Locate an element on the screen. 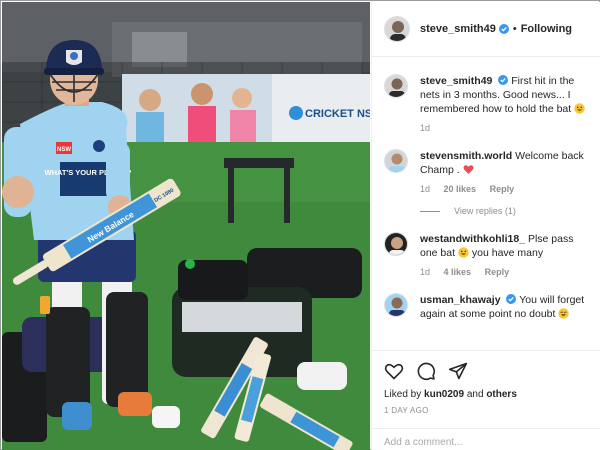  comment-meta: 1d 20 likes Reply is located at coordinates (504, 189).